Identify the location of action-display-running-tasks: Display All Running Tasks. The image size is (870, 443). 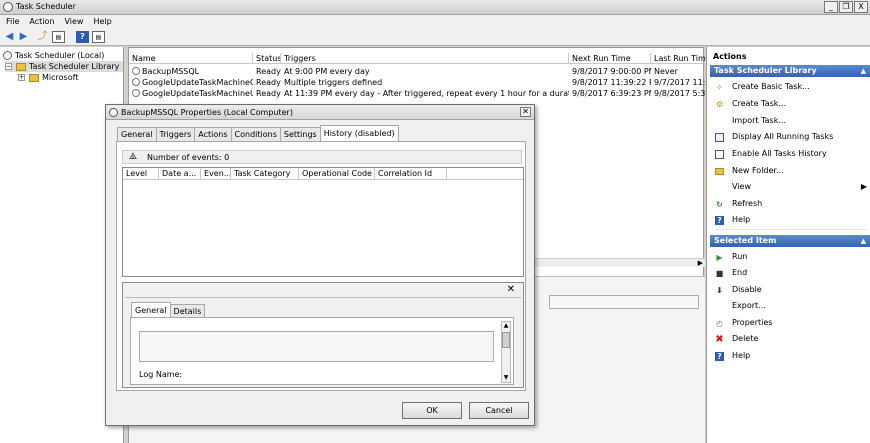
(792, 137).